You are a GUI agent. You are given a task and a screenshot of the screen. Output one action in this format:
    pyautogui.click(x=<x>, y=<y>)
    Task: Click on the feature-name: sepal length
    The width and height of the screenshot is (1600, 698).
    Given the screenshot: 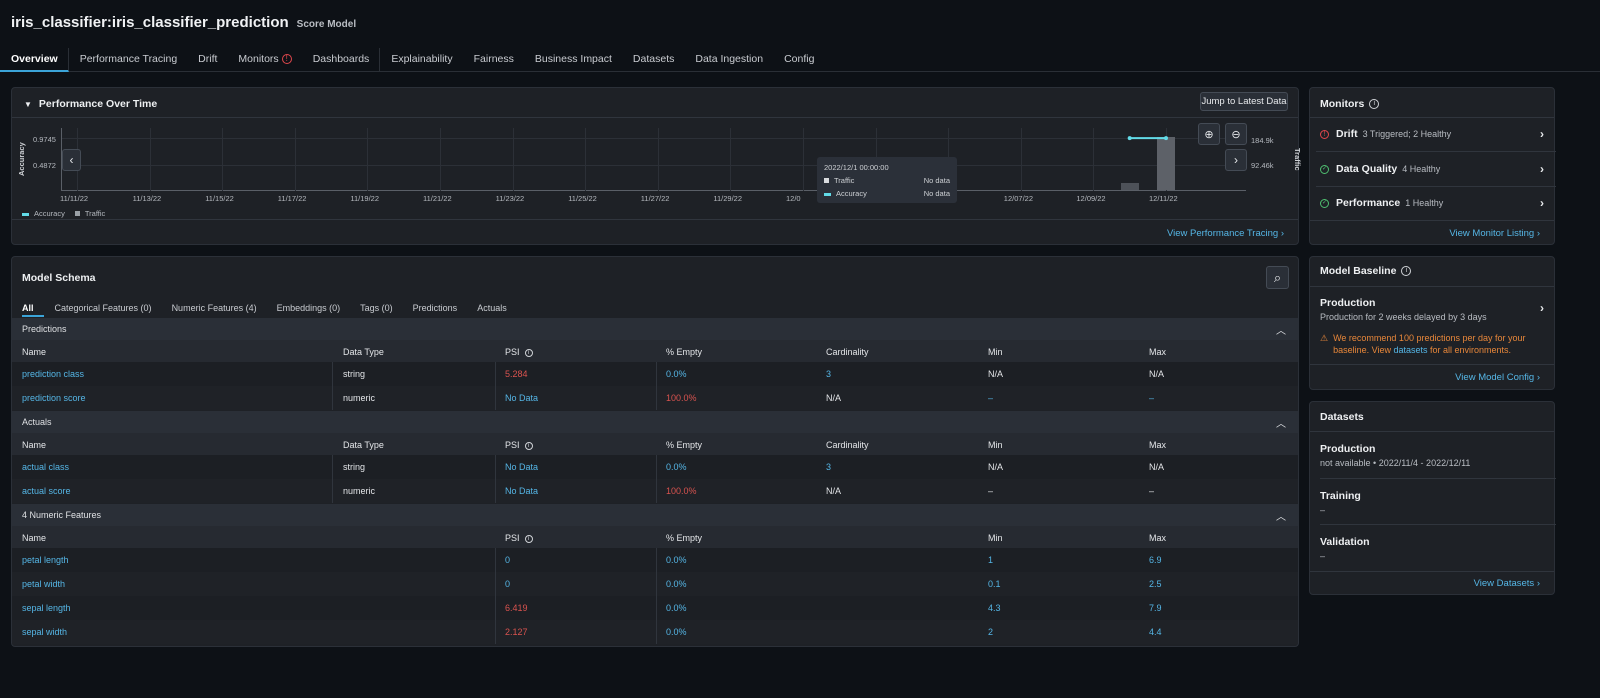 What is the action you would take?
    pyautogui.click(x=46, y=608)
    